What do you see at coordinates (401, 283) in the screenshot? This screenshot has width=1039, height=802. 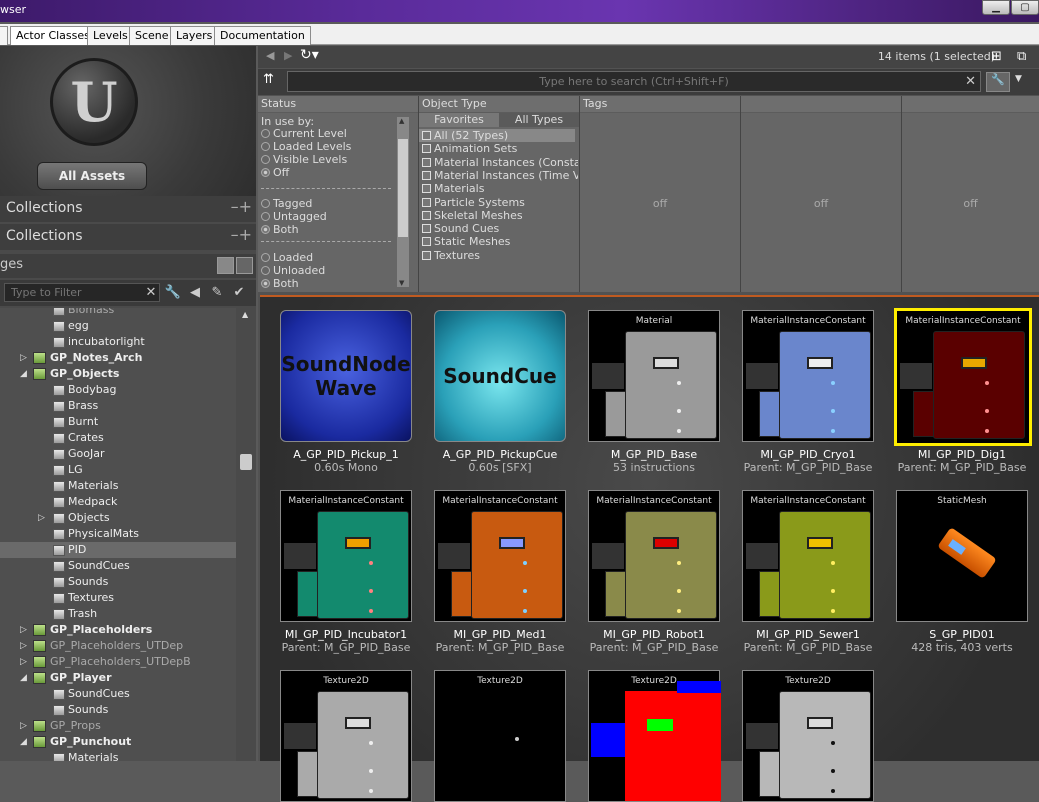 I see `scroll-down-icon: ▼` at bounding box center [401, 283].